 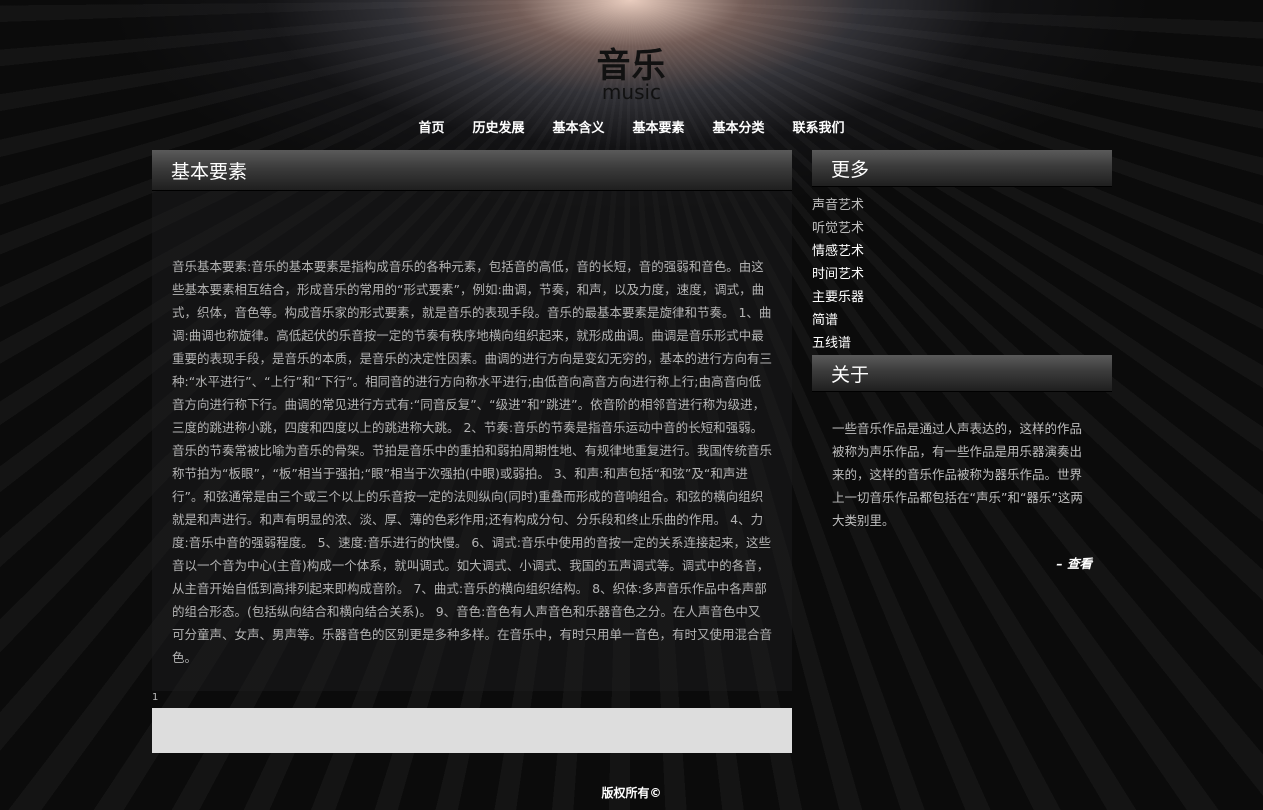 What do you see at coordinates (819, 126) in the screenshot?
I see `nav-item-contact: 联系我们` at bounding box center [819, 126].